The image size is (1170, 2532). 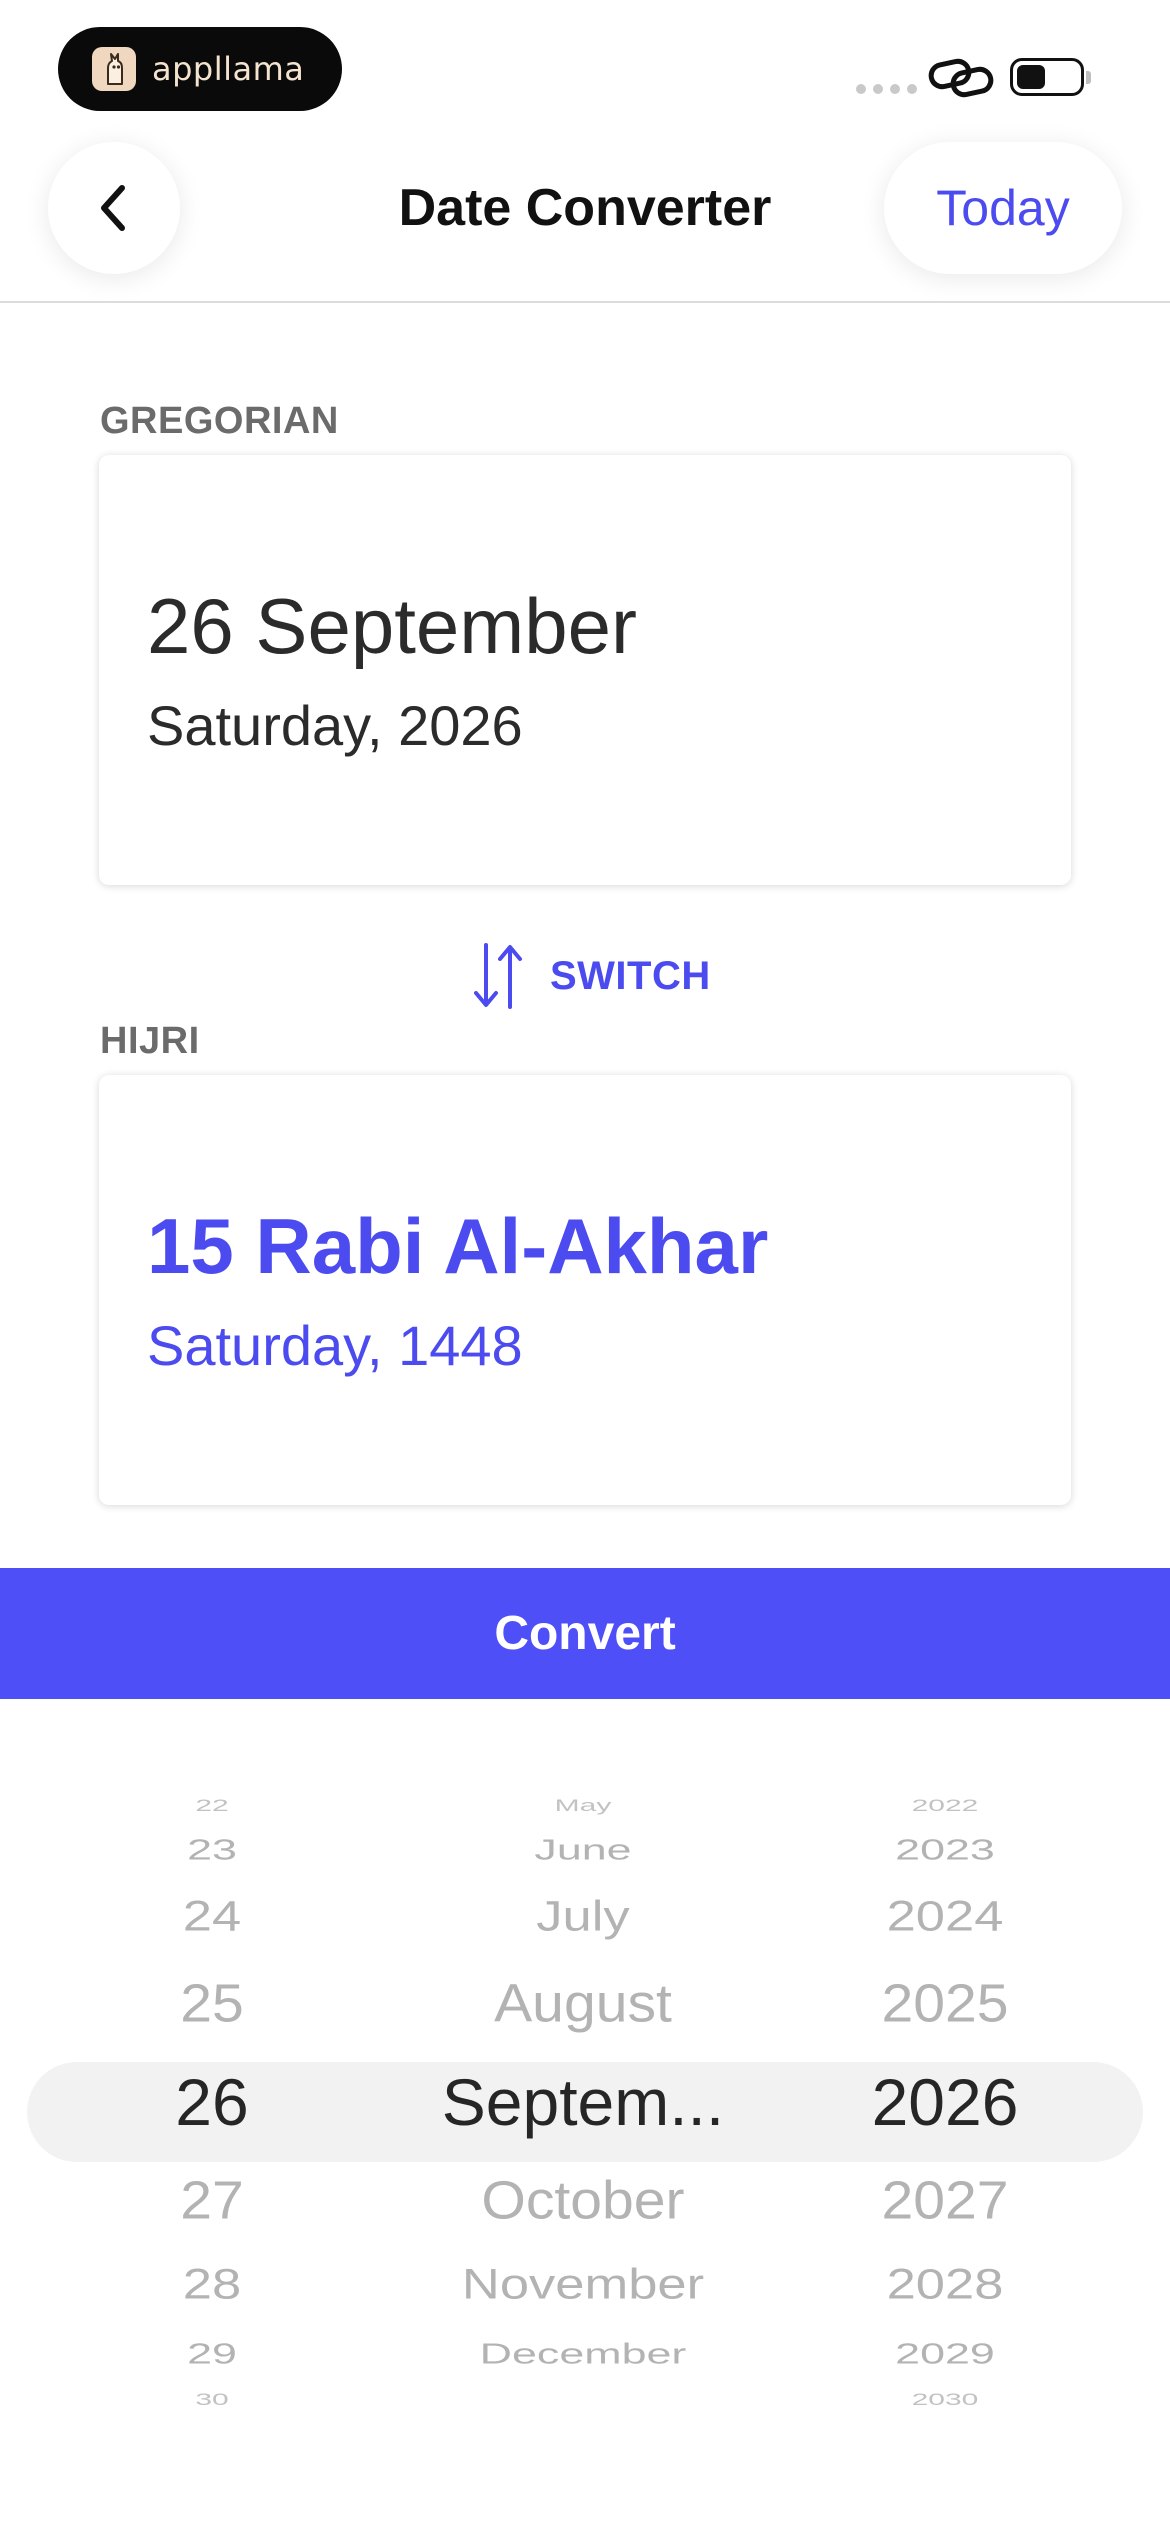 I want to click on gregorian-label: GREGORIAN, so click(x=219, y=421).